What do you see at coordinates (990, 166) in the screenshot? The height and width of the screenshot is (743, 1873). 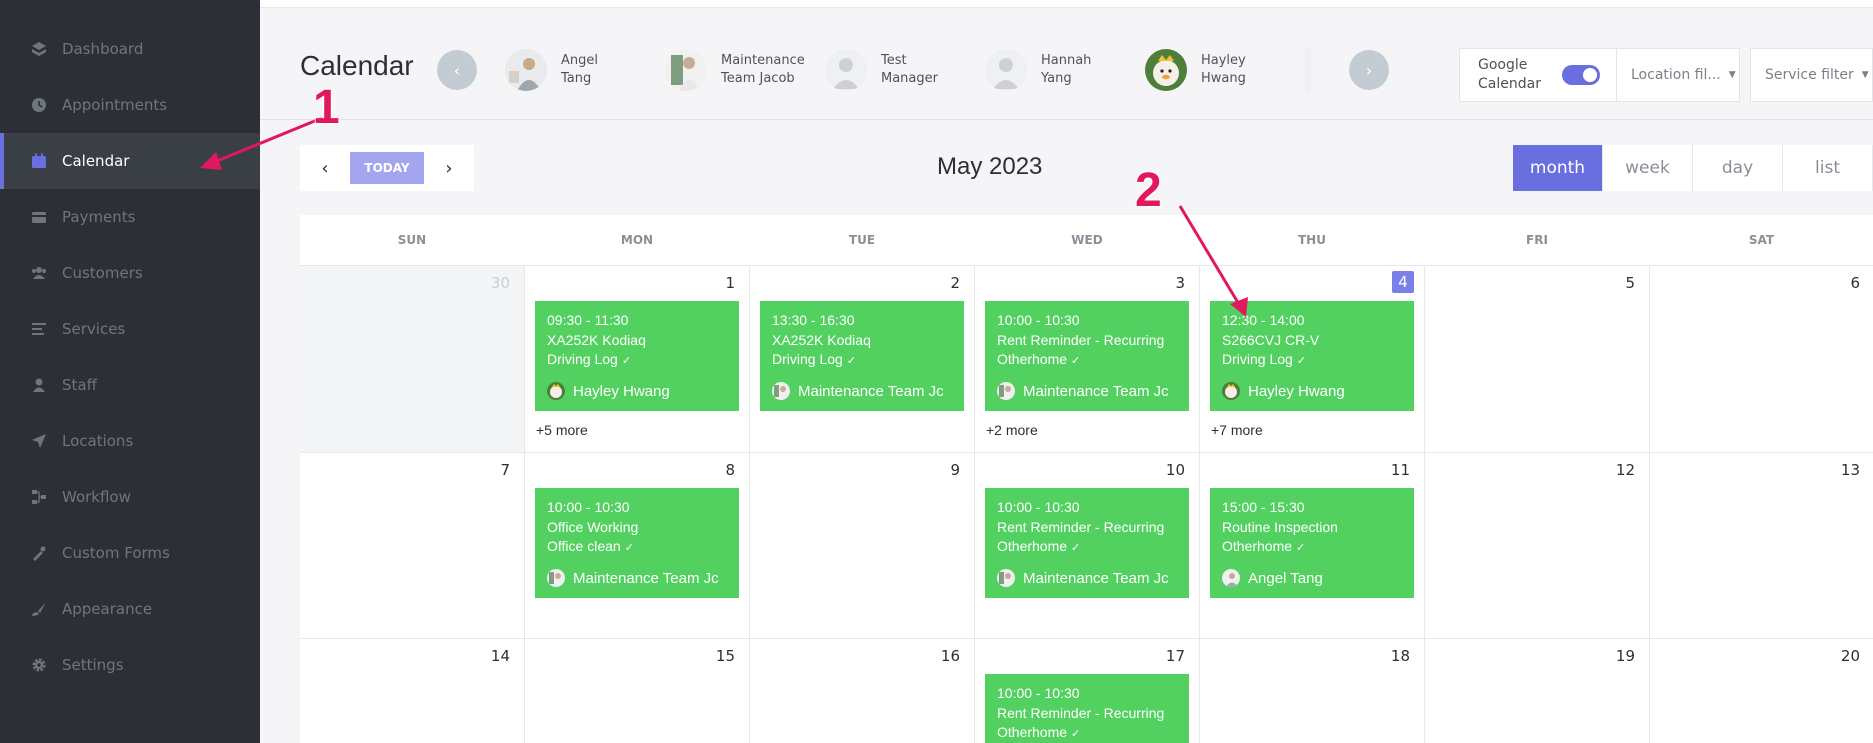 I see `month-title: May 2023` at bounding box center [990, 166].